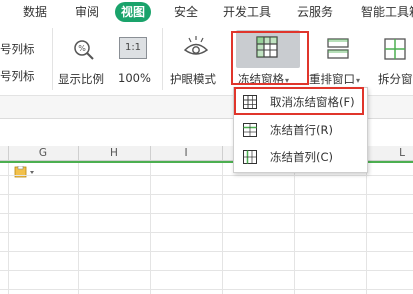 The width and height of the screenshot is (413, 294). Describe the element at coordinates (338, 60) in the screenshot. I see `rearrange-windows-button: 重排窗口▾` at that location.